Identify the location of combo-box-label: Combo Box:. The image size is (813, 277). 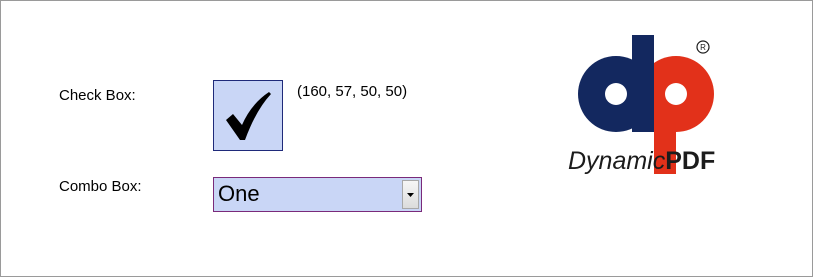
(100, 186).